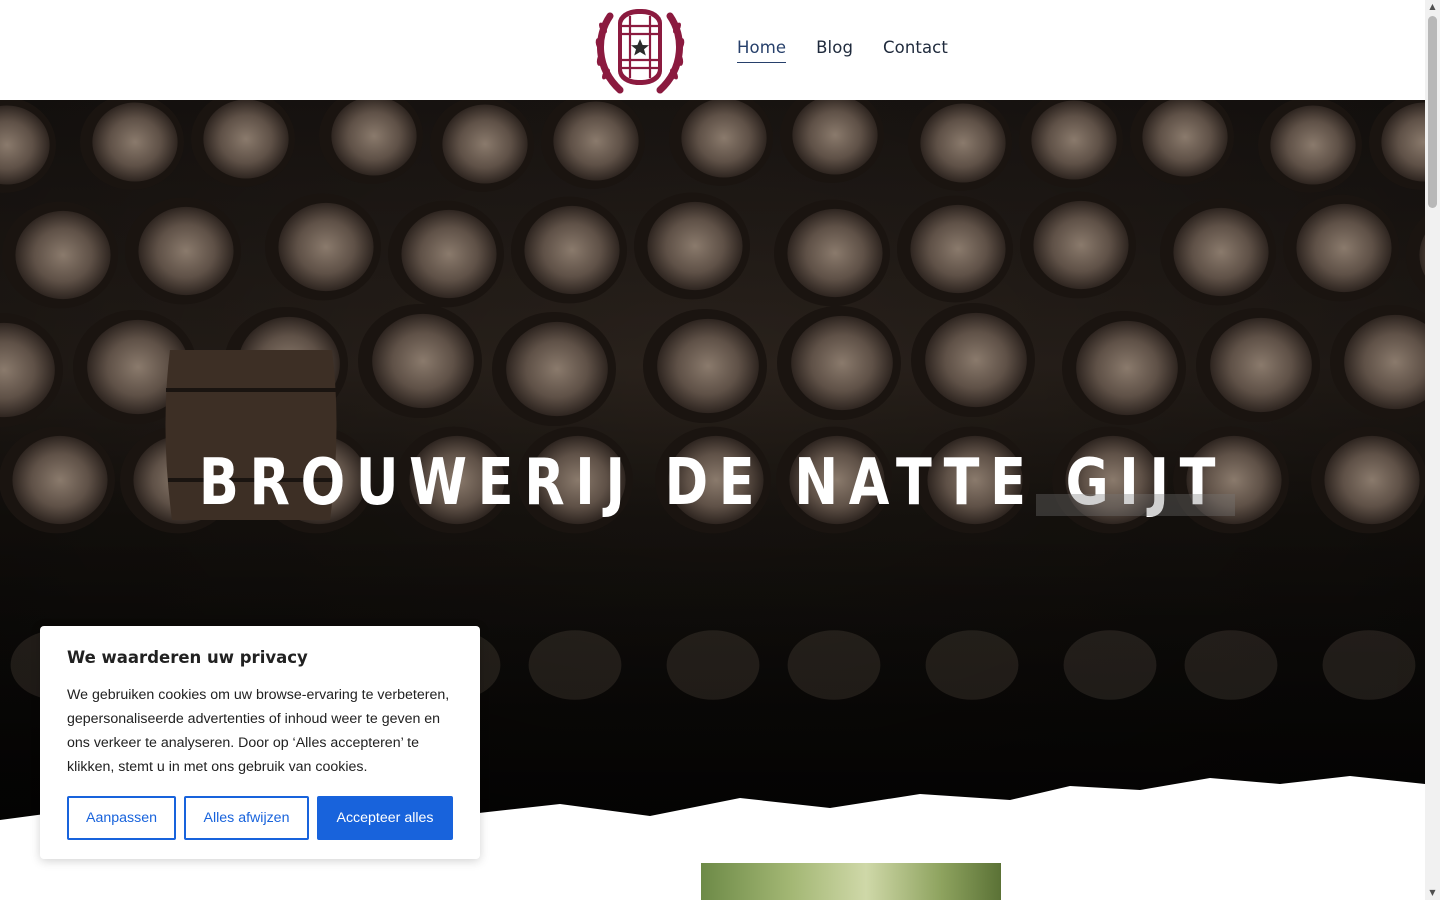 The height and width of the screenshot is (900, 1440). I want to click on triangle-down-icon: ▼, so click(1432, 893).